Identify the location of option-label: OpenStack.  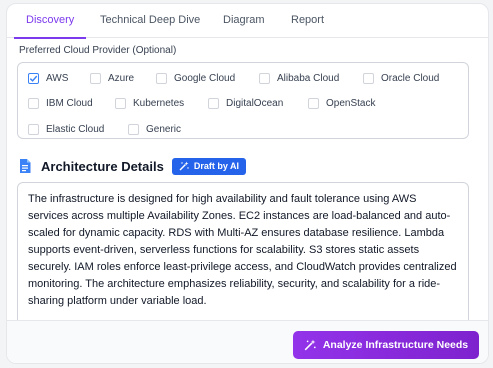
(351, 103).